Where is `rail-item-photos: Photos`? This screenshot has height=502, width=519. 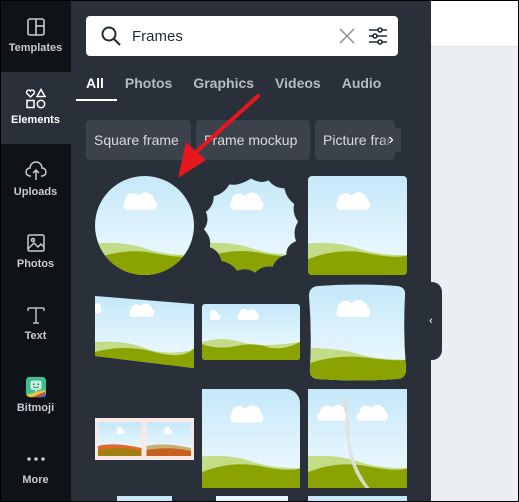
rail-item-photos: Photos is located at coordinates (35, 252).